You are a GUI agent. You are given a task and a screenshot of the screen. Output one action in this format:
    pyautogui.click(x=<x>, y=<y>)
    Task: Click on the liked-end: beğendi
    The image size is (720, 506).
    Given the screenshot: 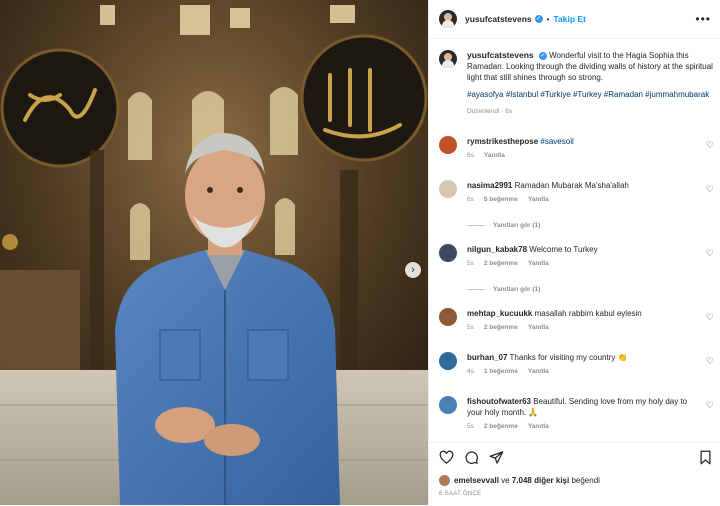 What is the action you would take?
    pyautogui.click(x=584, y=480)
    